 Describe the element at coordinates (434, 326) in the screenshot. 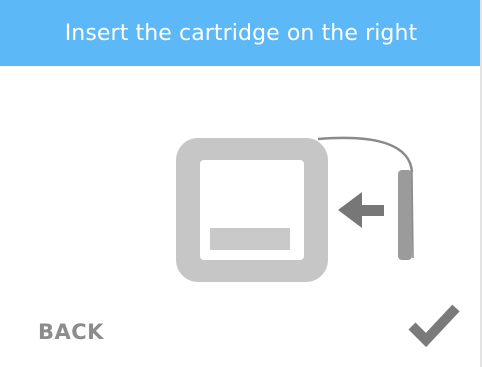

I see `checkmark-icon` at that location.